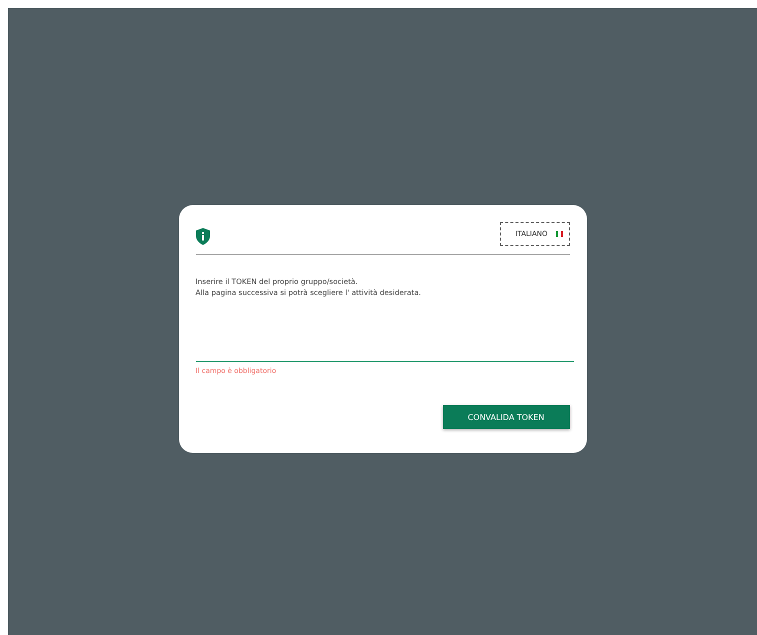  Describe the element at coordinates (559, 233) in the screenshot. I see `flag-icon` at that location.